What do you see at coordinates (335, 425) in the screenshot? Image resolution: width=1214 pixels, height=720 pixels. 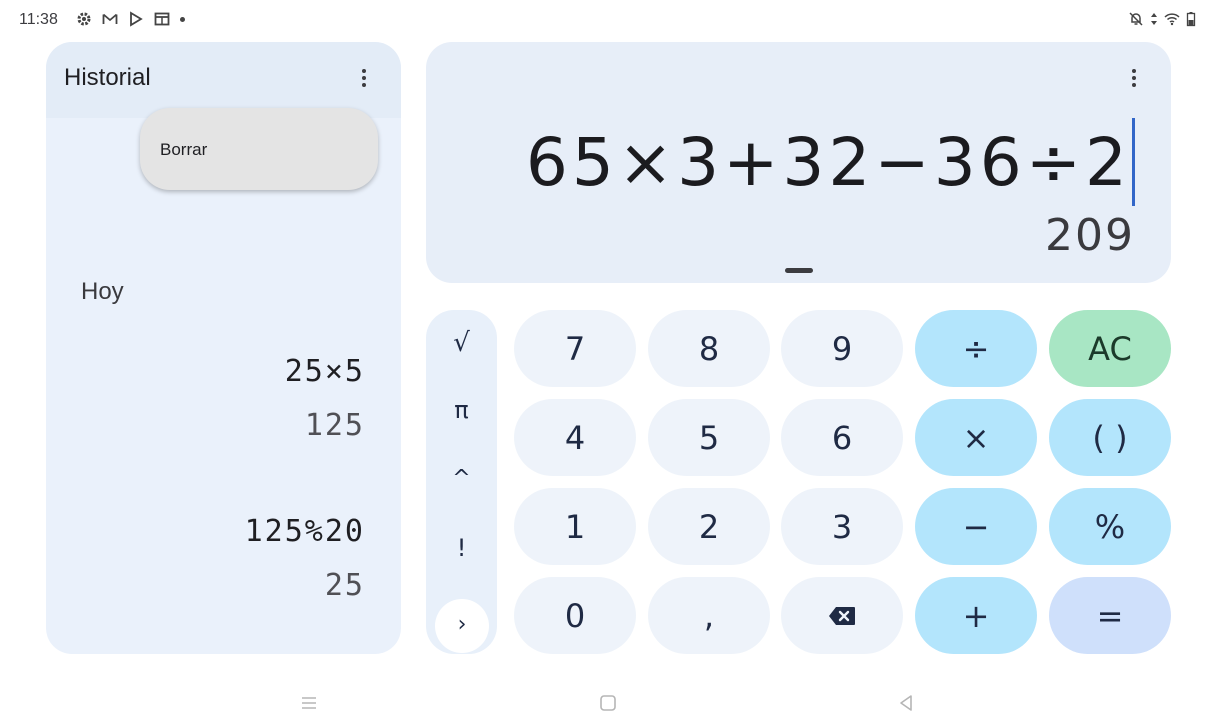 I see `history-entry-result: 125` at bounding box center [335, 425].